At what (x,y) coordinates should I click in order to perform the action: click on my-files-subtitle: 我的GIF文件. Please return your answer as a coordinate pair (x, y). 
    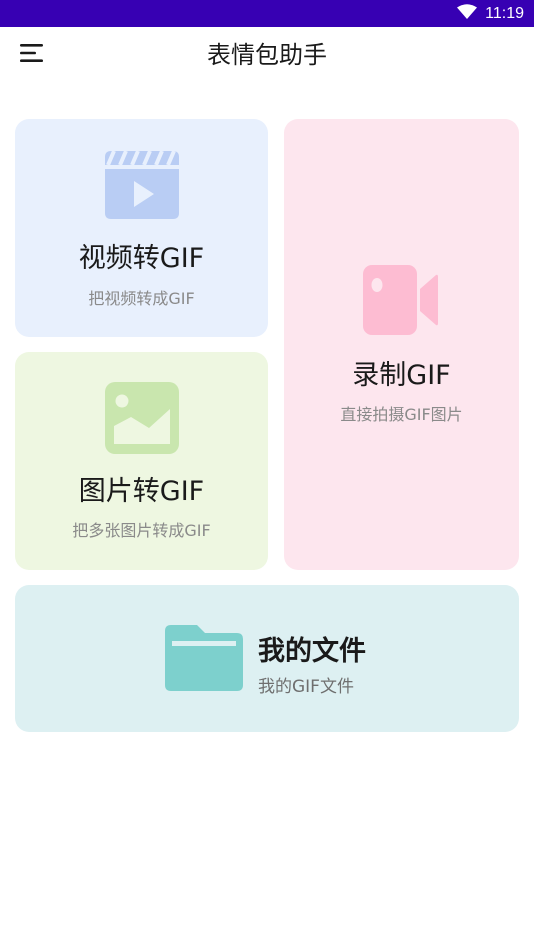
    Looking at the image, I should click on (306, 687).